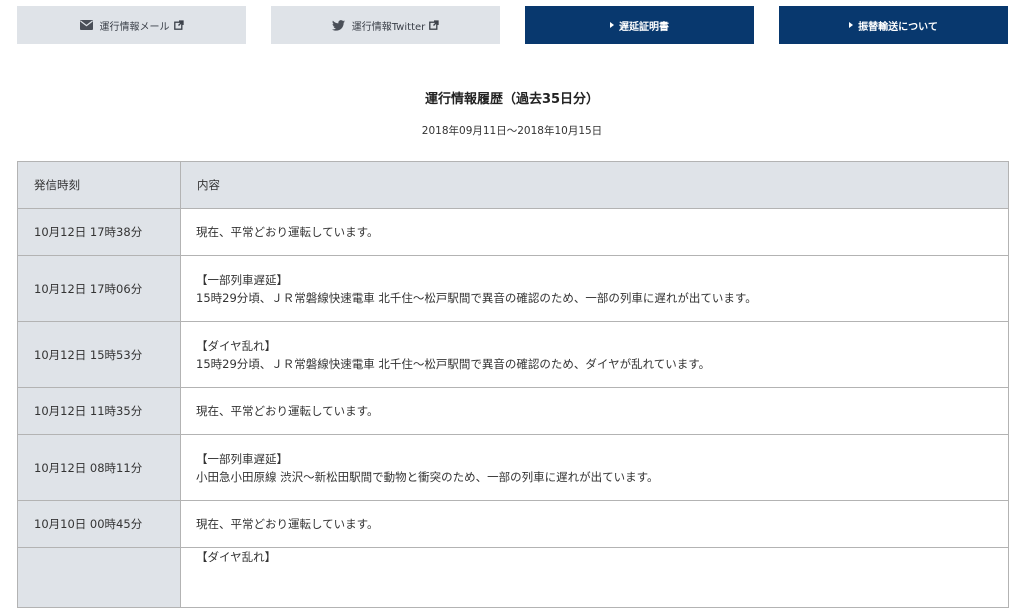 This screenshot has height=608, width=1024. Describe the element at coordinates (99, 232) in the screenshot. I see `row-time: 10月12日 17時38分` at that location.